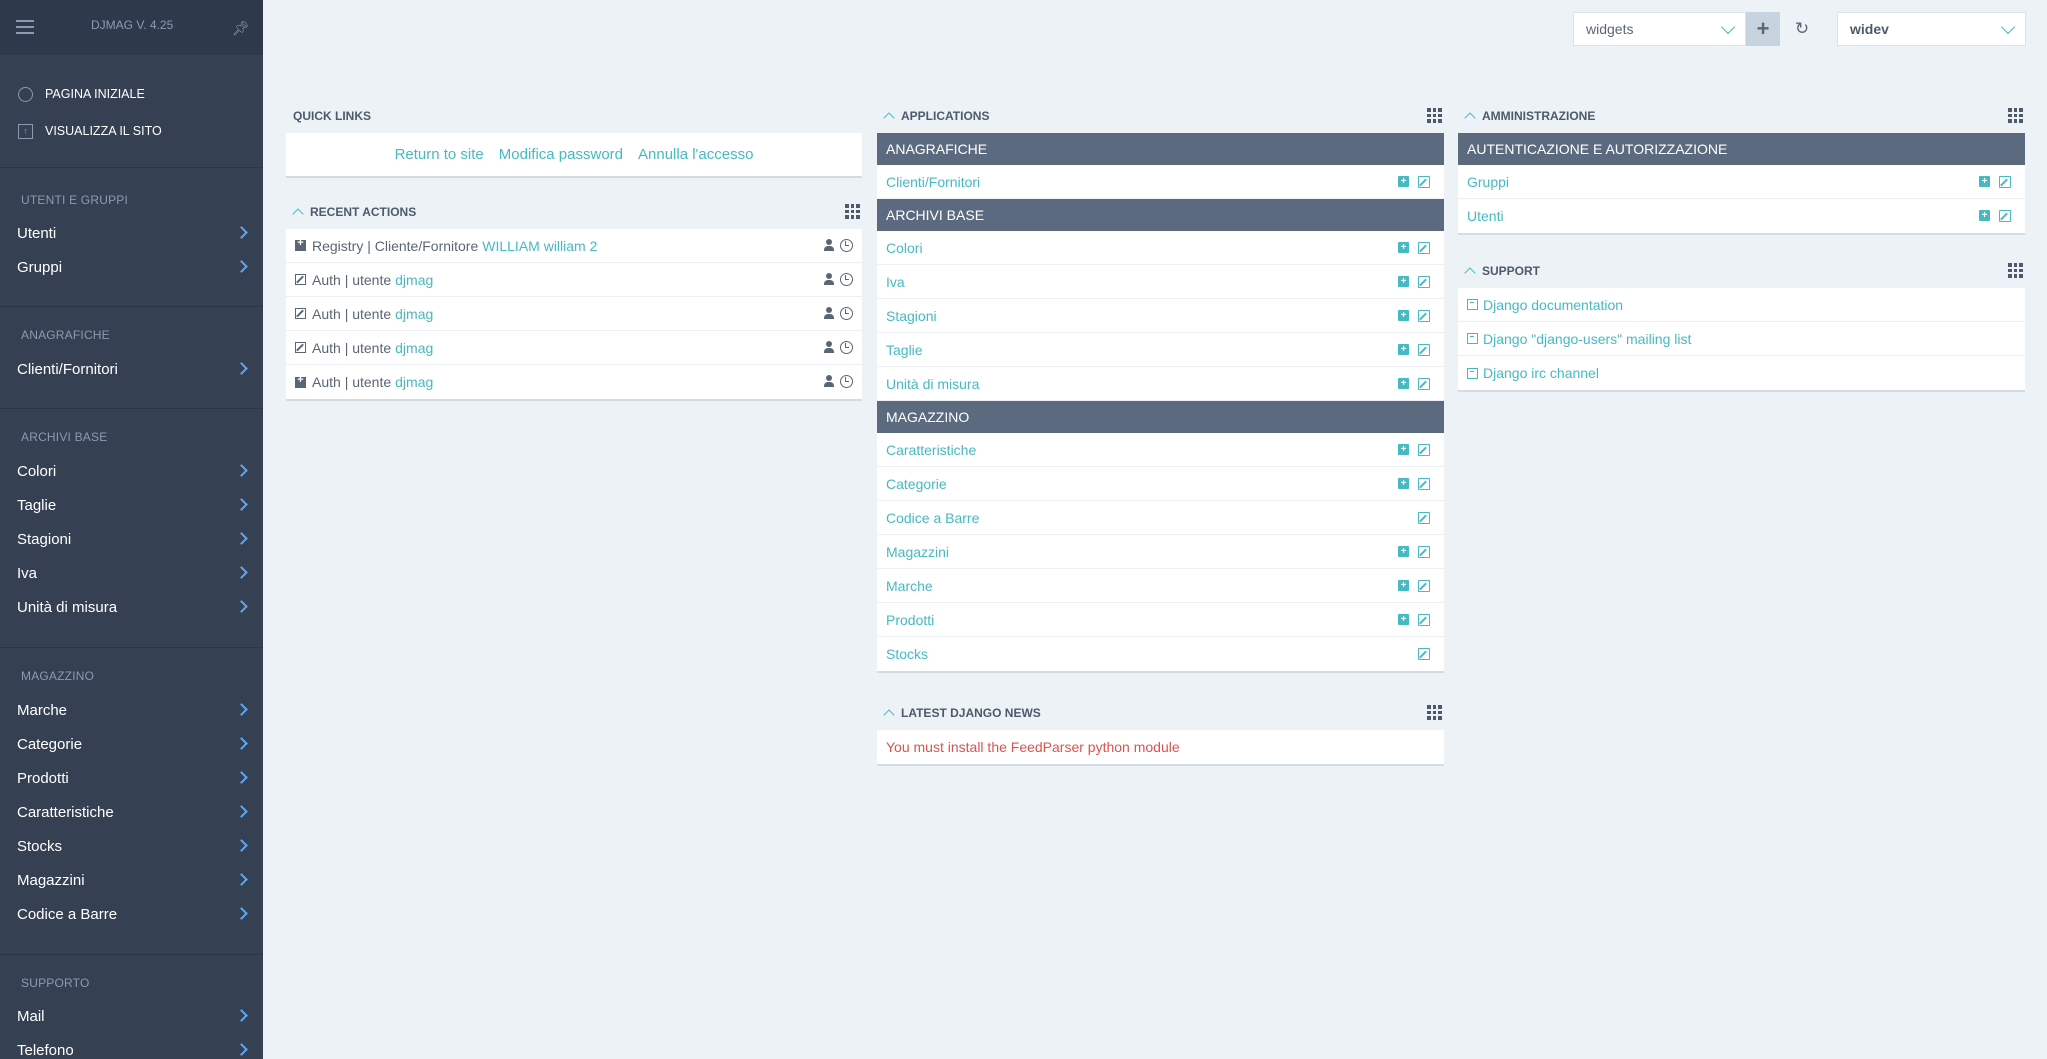  What do you see at coordinates (90, 131) in the screenshot?
I see `sidebar-link-view-site: ↑ VISUALIZZA IL SITO` at bounding box center [90, 131].